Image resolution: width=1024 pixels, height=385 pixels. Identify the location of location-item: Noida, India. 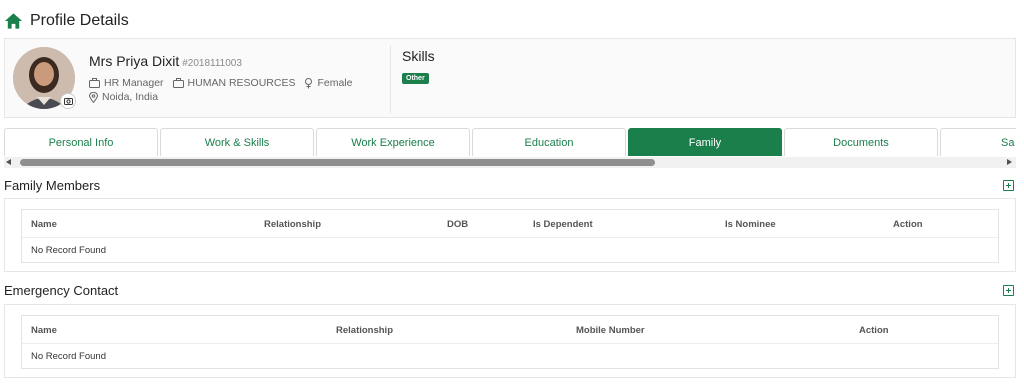
(123, 97).